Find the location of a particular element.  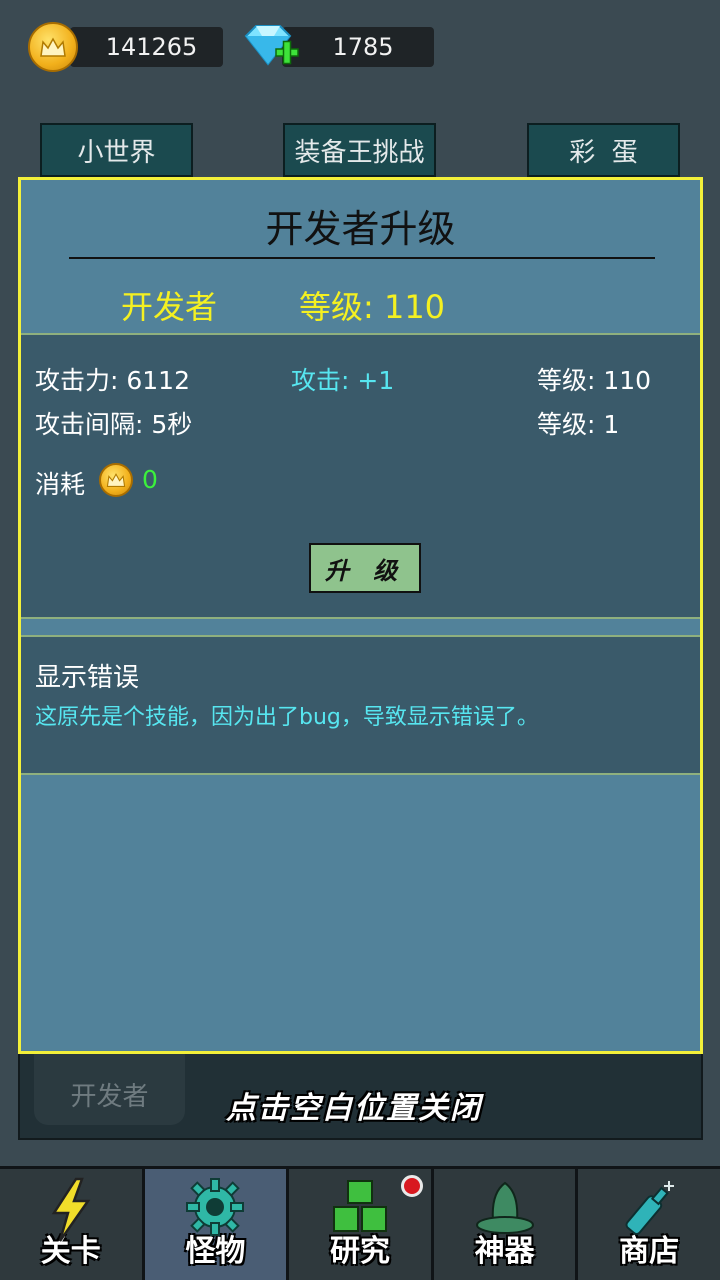

diamond-add-icon is located at coordinates (271, 47).